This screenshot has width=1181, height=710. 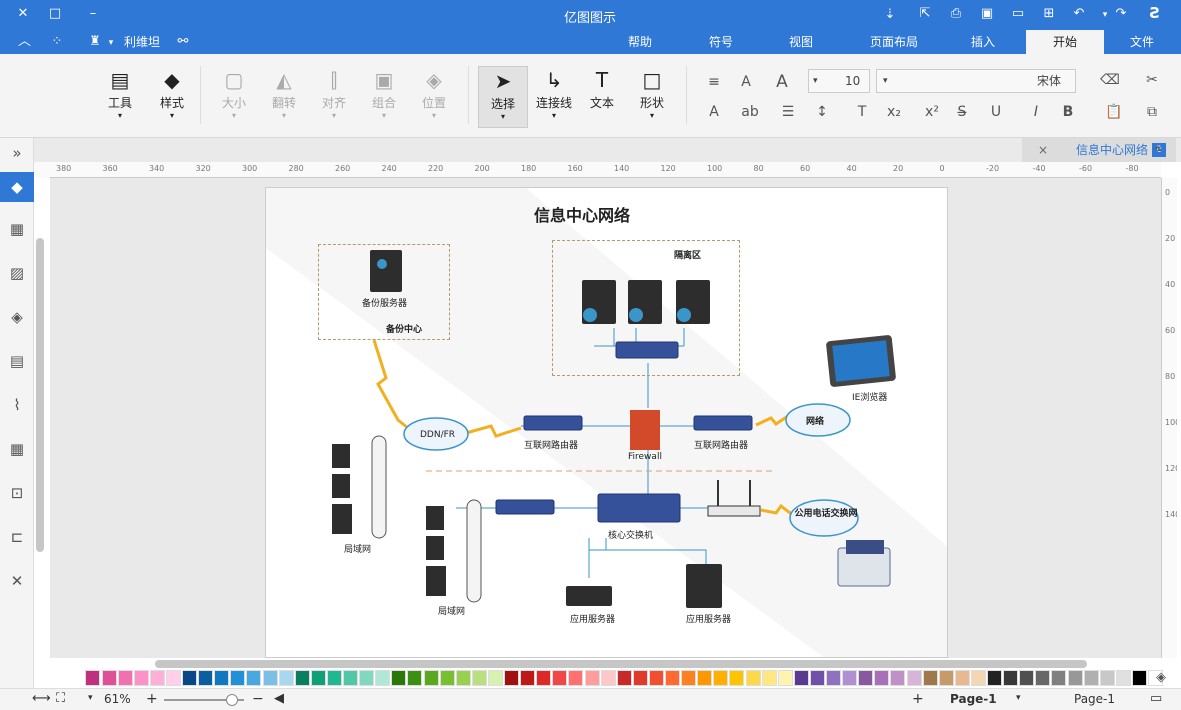 I want to click on image-icon: ▨, so click(x=17, y=273).